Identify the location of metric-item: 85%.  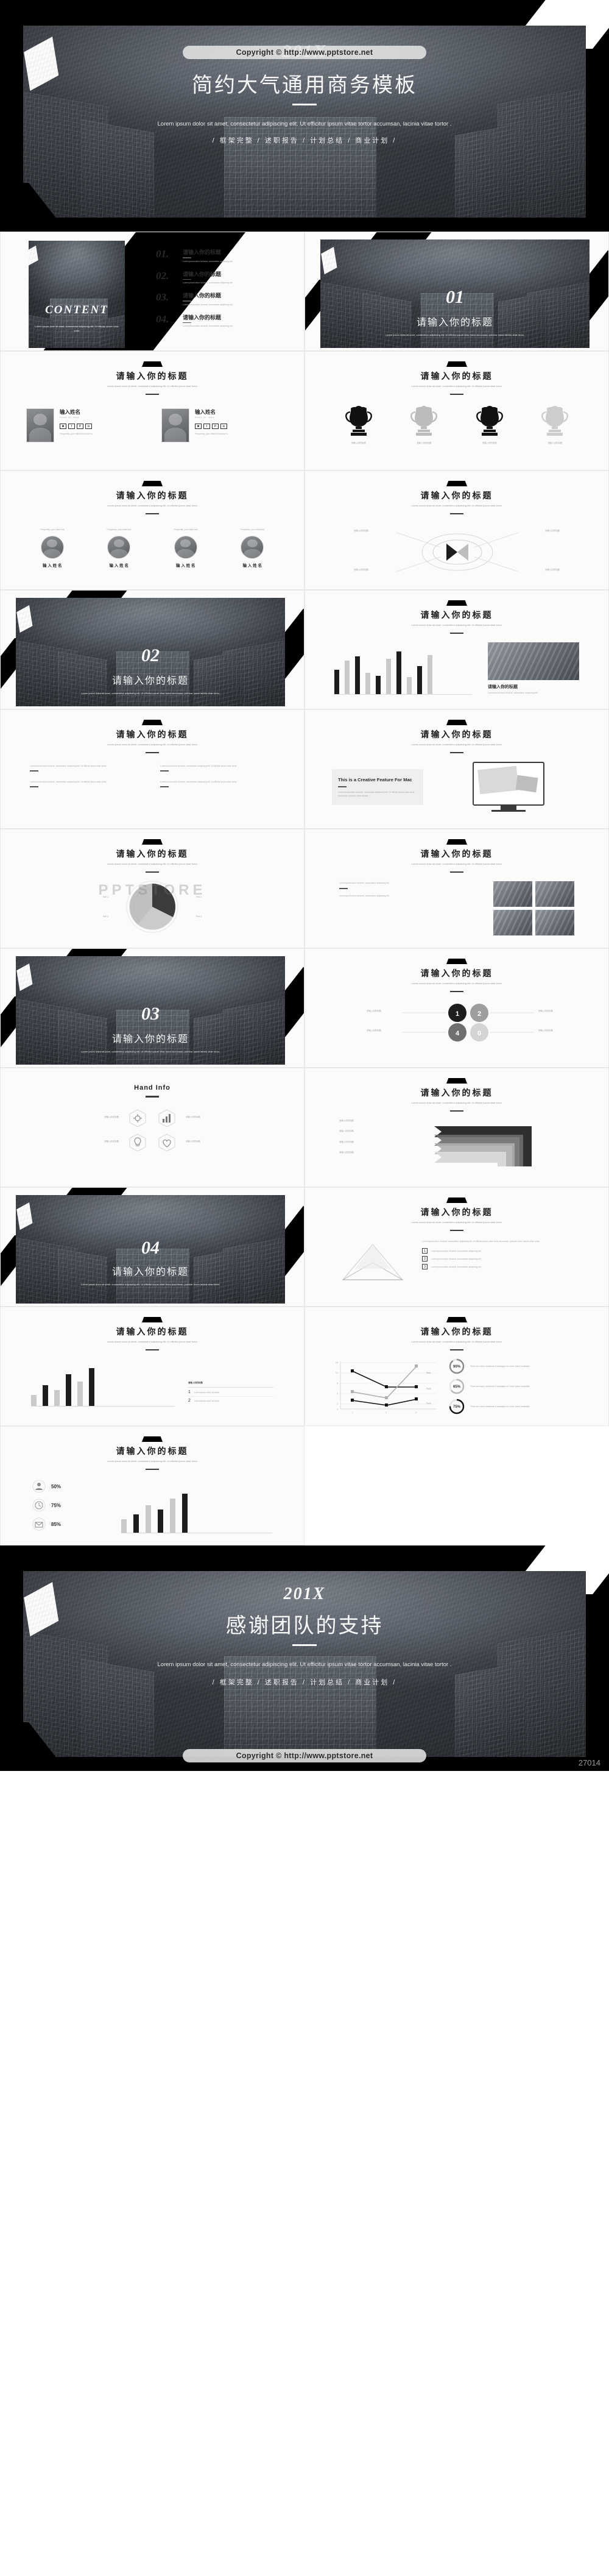
(68, 1524).